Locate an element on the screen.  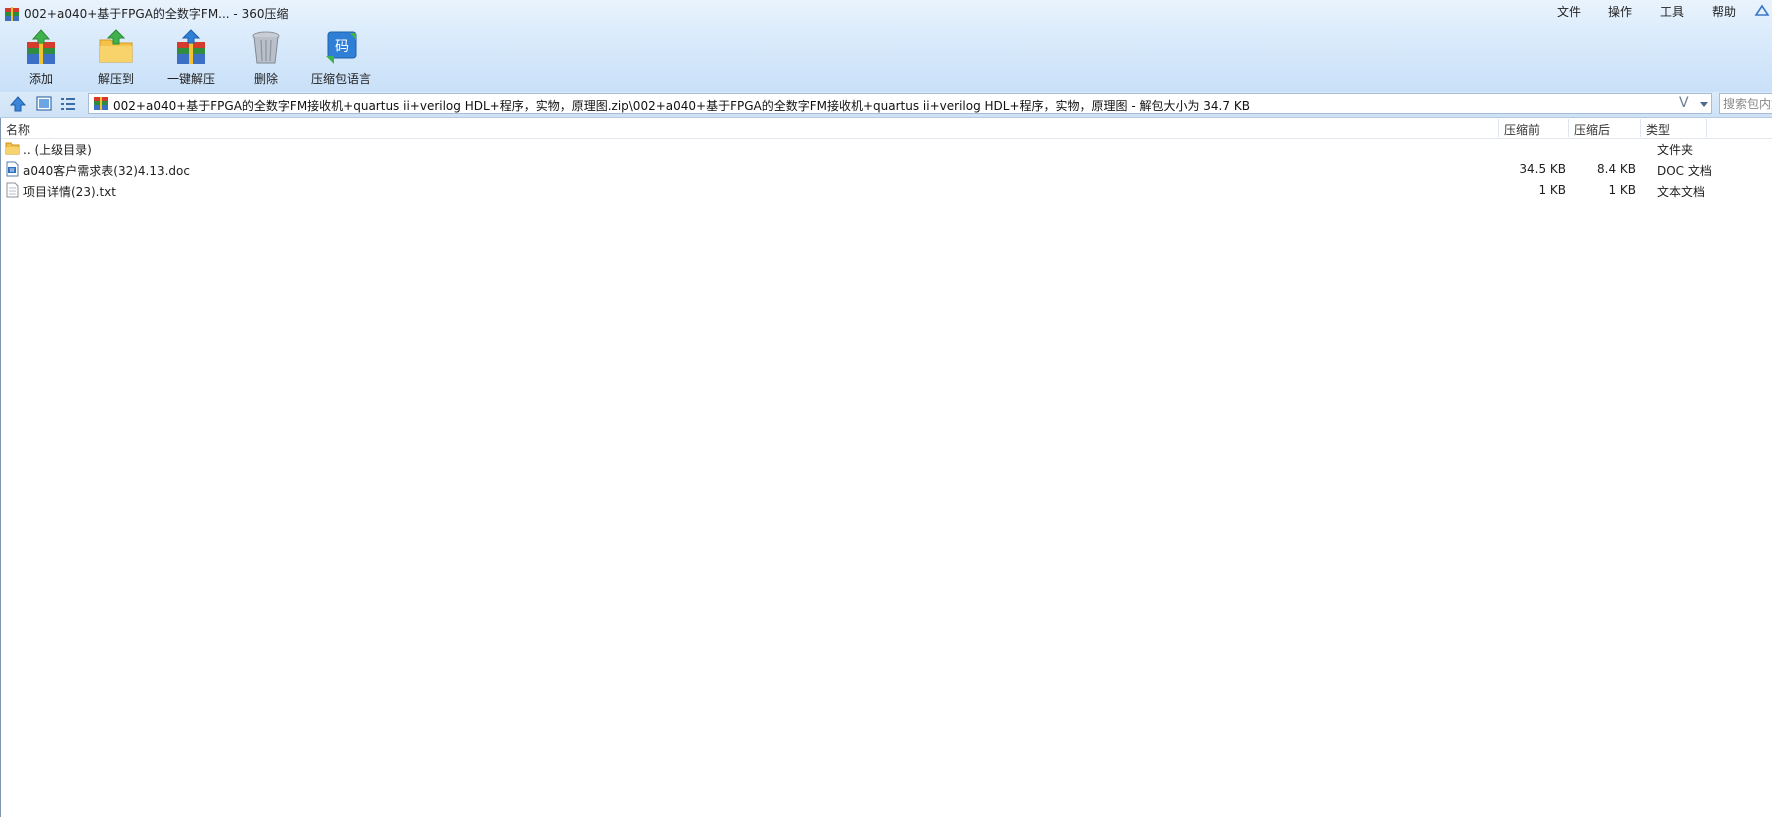
extract-to-label: 解压到 is located at coordinates (115, 79).